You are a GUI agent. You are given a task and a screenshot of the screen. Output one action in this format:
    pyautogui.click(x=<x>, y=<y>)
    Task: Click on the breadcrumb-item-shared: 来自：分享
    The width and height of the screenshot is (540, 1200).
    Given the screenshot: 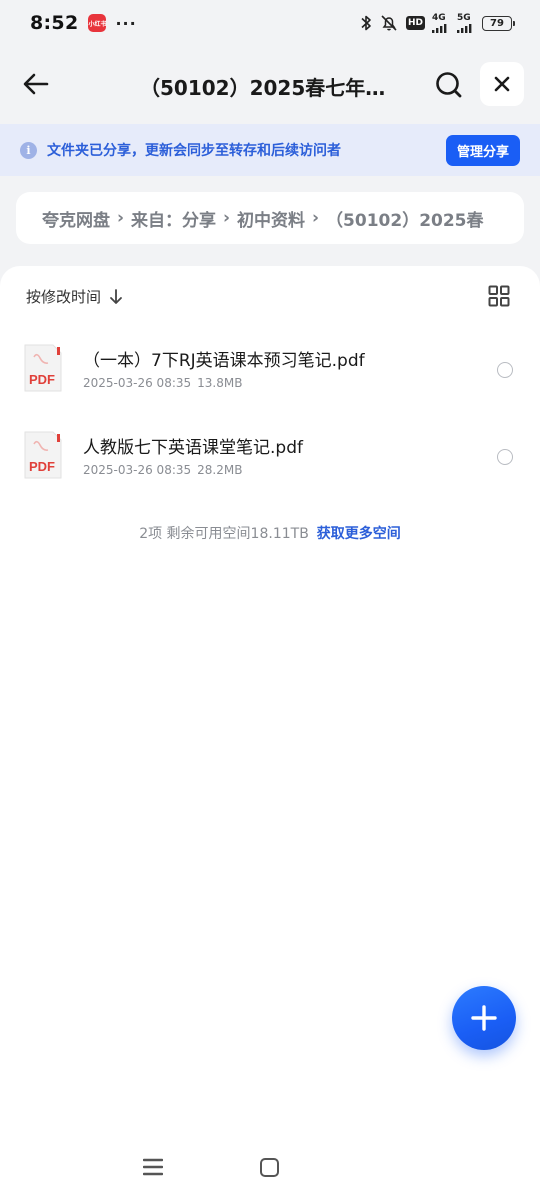 What is the action you would take?
    pyautogui.click(x=173, y=218)
    